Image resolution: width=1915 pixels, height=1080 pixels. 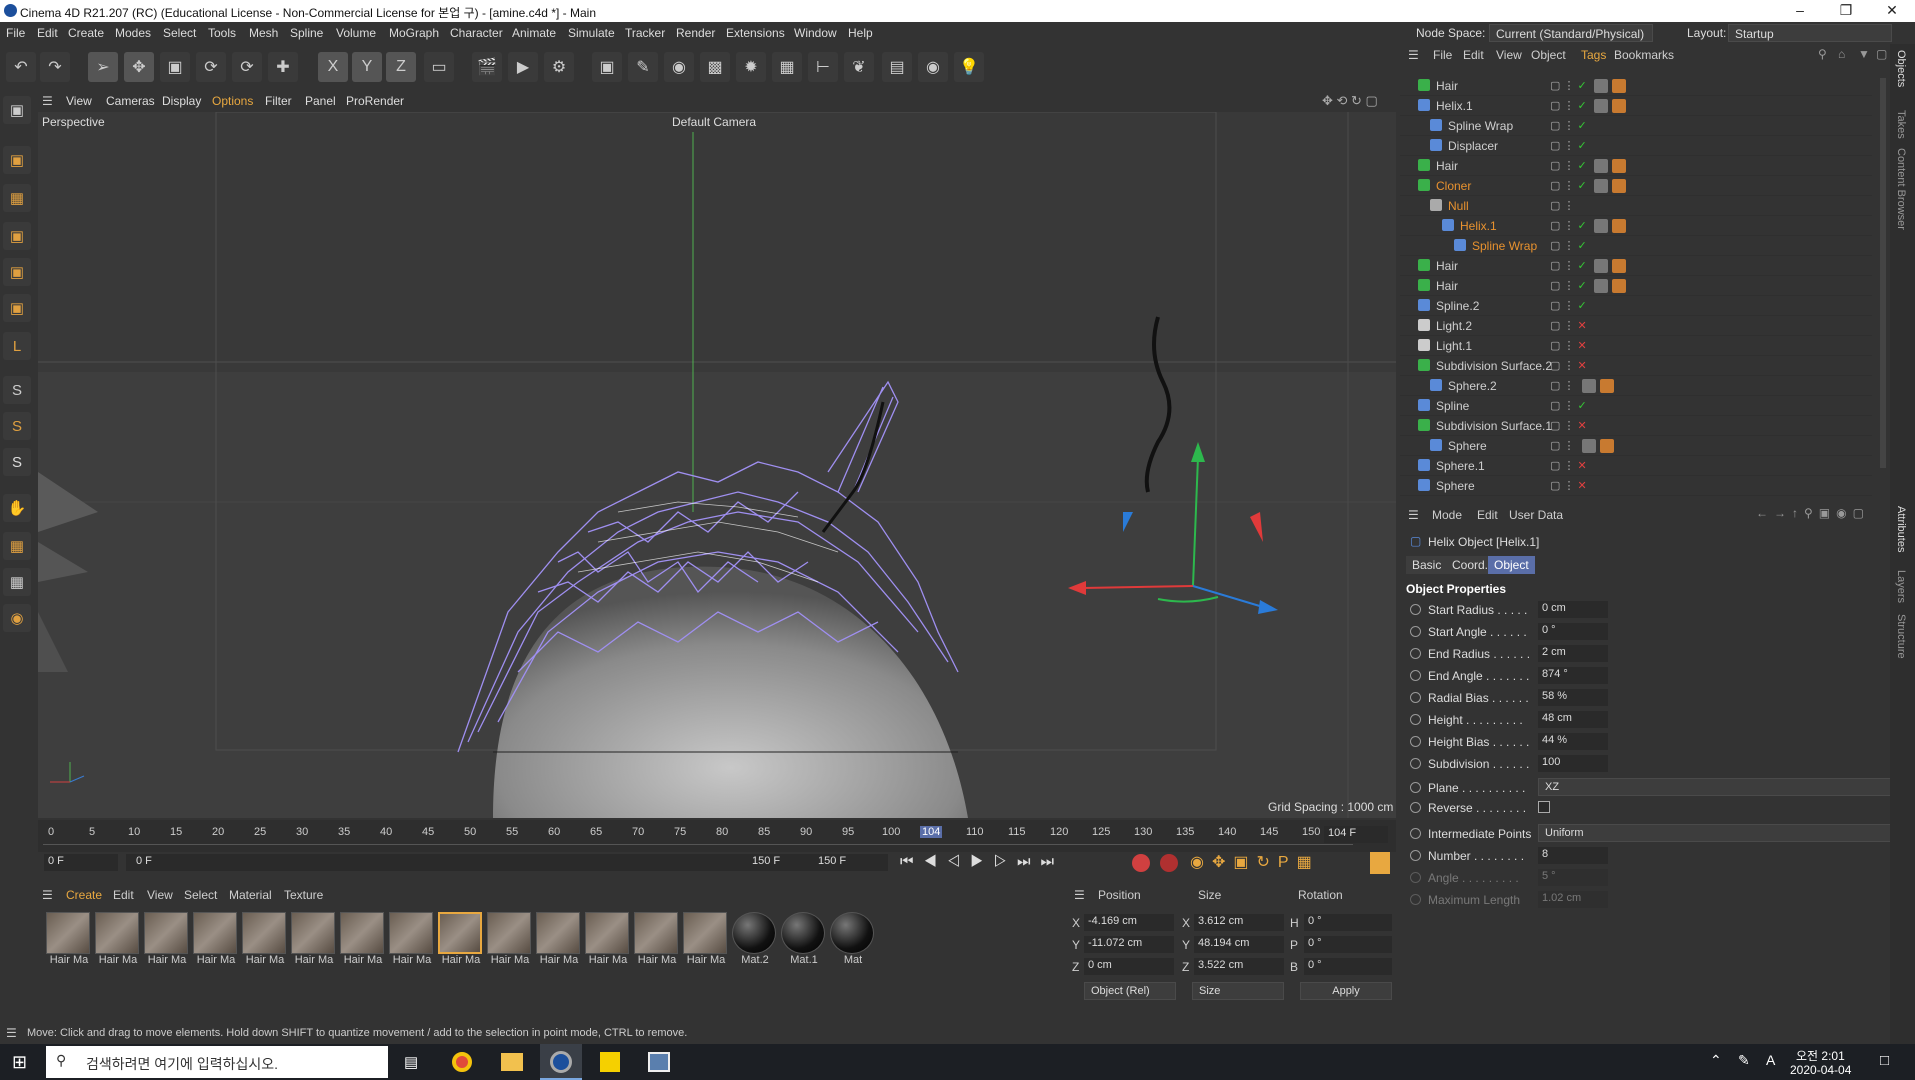 What do you see at coordinates (1239, 944) in the screenshot?
I see `size-y-field: 48.194 cm` at bounding box center [1239, 944].